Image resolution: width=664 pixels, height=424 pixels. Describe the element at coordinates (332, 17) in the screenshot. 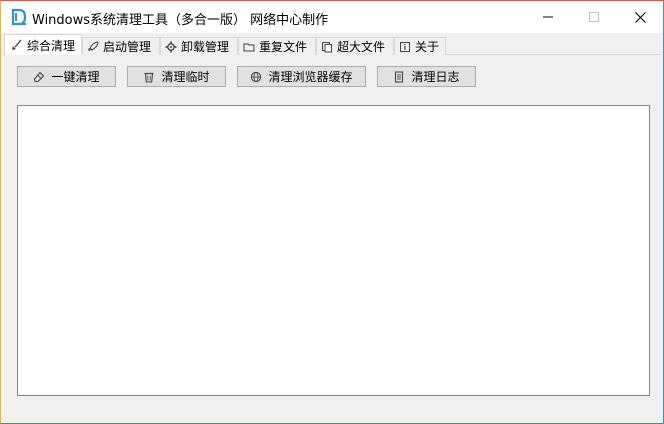

I see `title-bar: Windows系统清理工具（多合一版） 网络中心制作` at that location.